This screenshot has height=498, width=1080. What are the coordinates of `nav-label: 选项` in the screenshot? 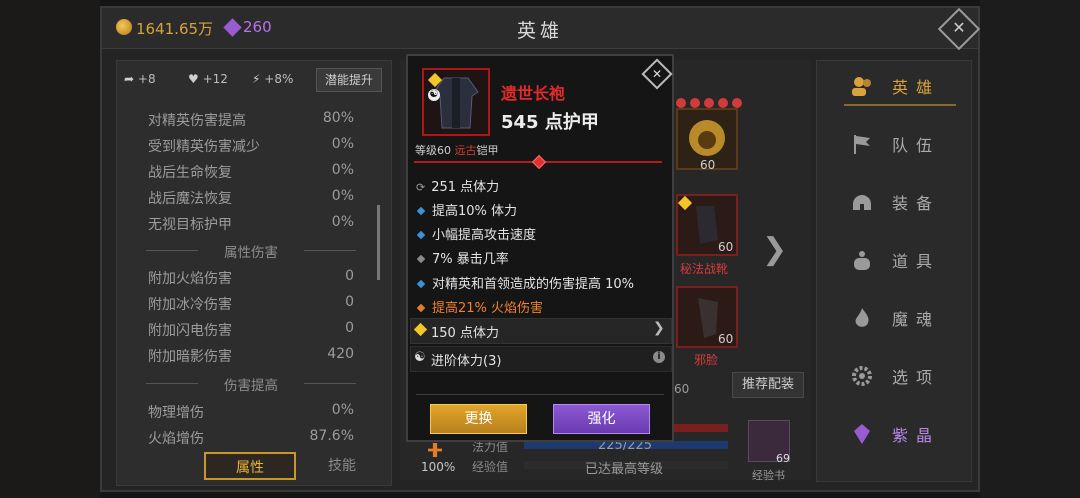 It's located at (916, 377).